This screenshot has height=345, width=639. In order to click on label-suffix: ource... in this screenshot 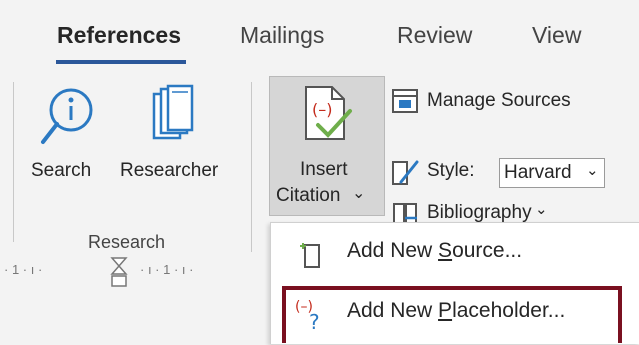, I will do `click(487, 250)`.